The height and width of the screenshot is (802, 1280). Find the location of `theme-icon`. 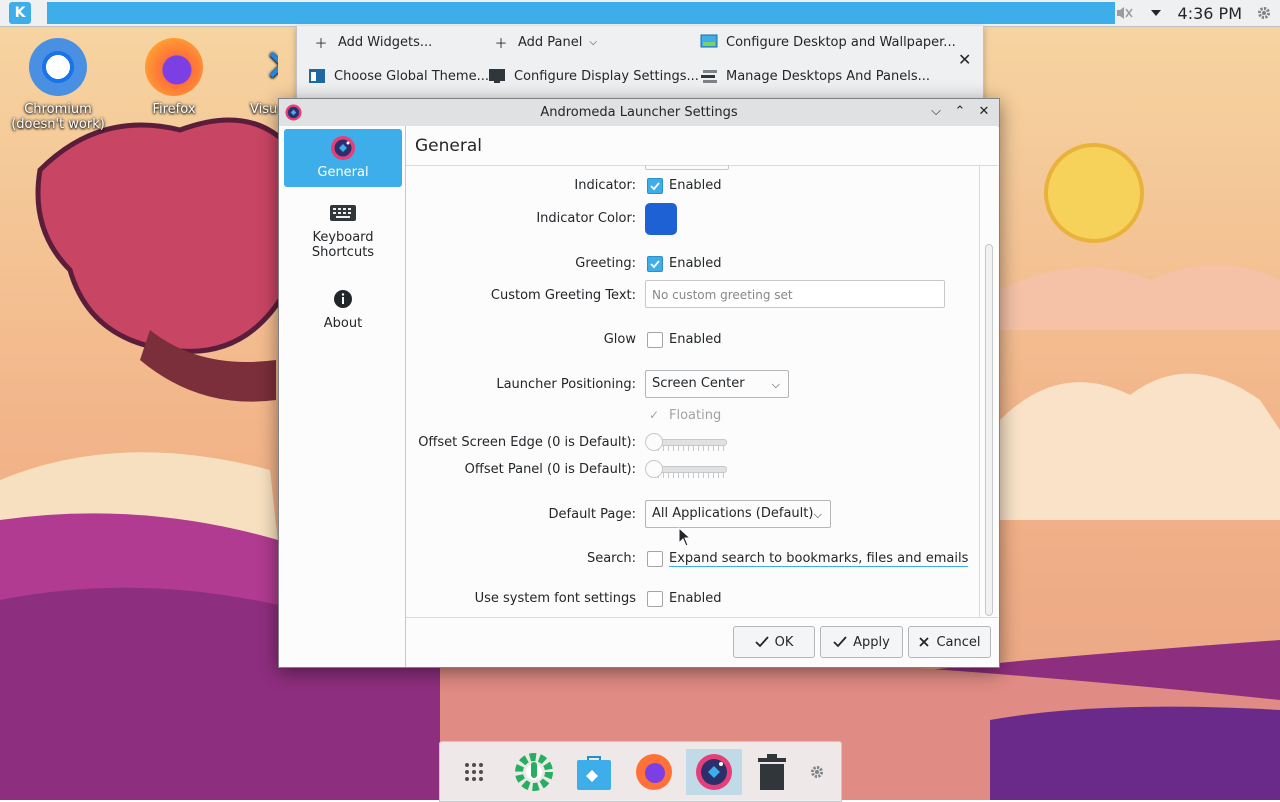

theme-icon is located at coordinates (317, 76).